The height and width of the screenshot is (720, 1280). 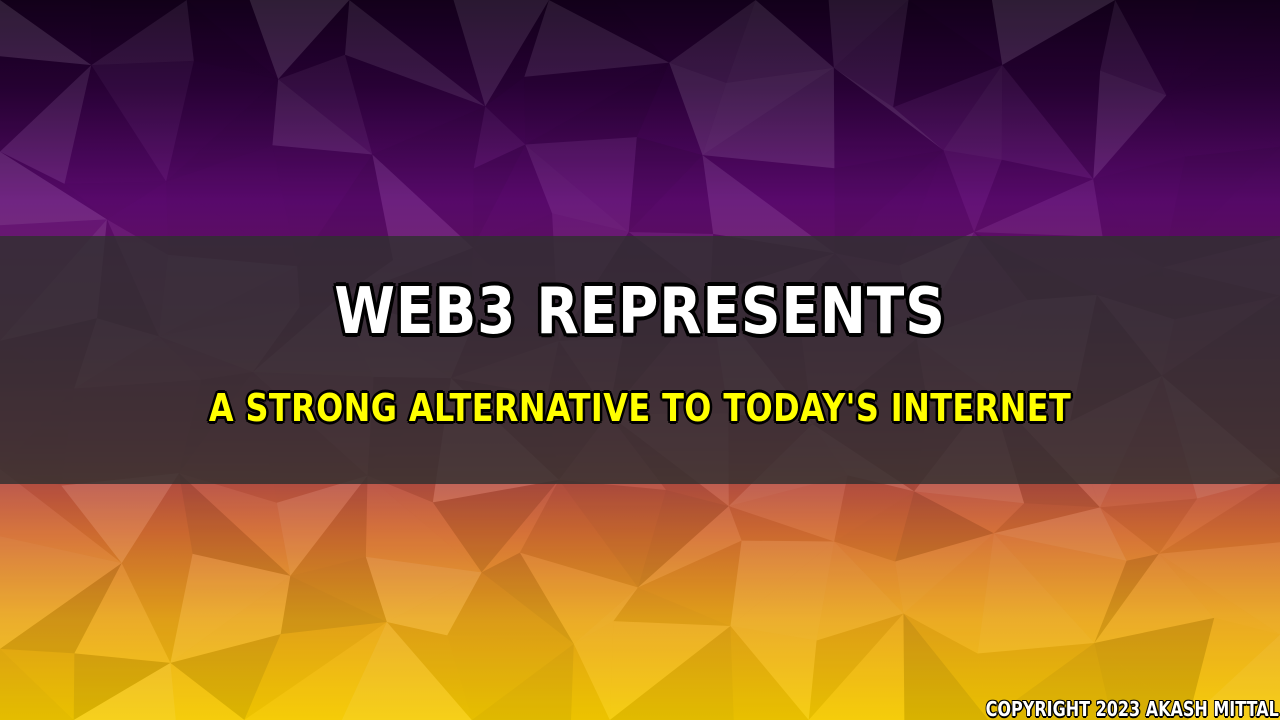 I want to click on subheadline: A STRONG ALTERNATIVE TO TODAY'S INTERNET, so click(x=640, y=408).